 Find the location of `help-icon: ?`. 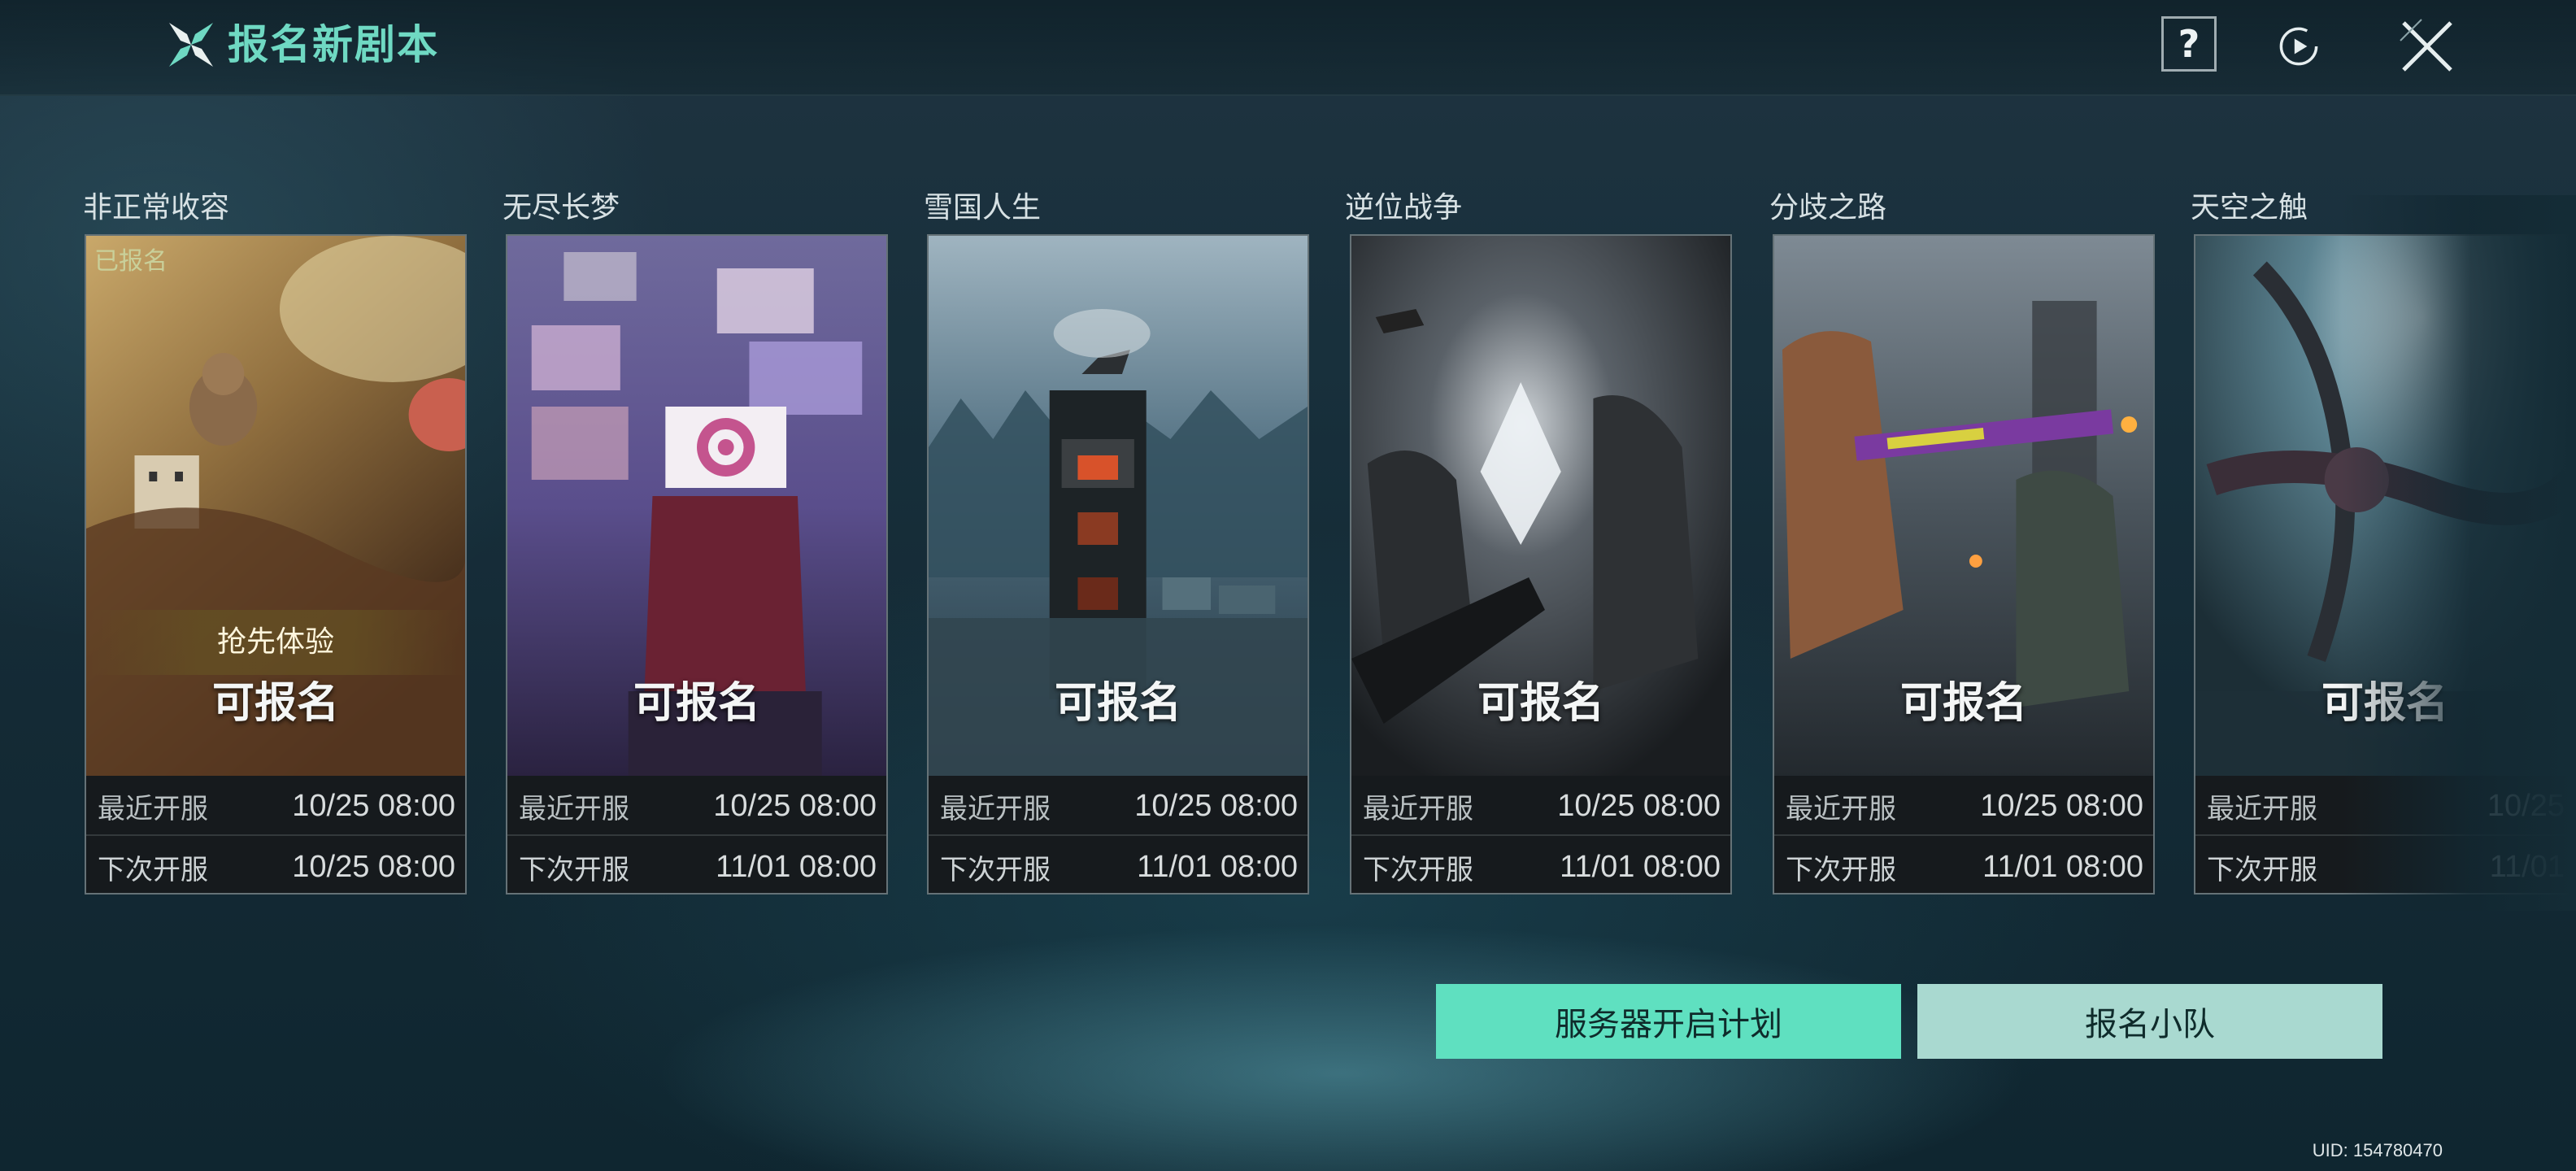

help-icon: ? is located at coordinates (2189, 44).